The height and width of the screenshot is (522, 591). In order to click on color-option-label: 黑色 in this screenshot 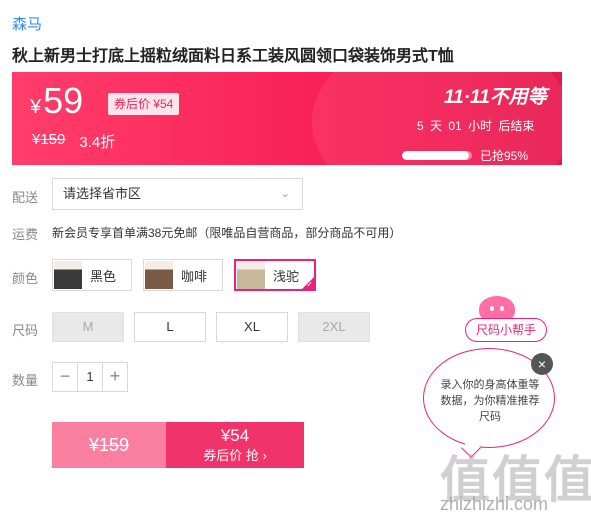, I will do `click(103, 276)`.